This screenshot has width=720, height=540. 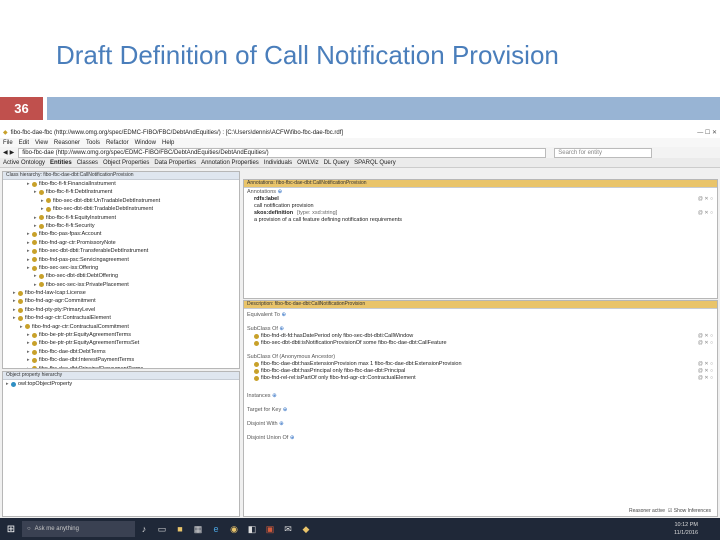 What do you see at coordinates (93, 143) in the screenshot?
I see `menu-tools: Tools` at bounding box center [93, 143].